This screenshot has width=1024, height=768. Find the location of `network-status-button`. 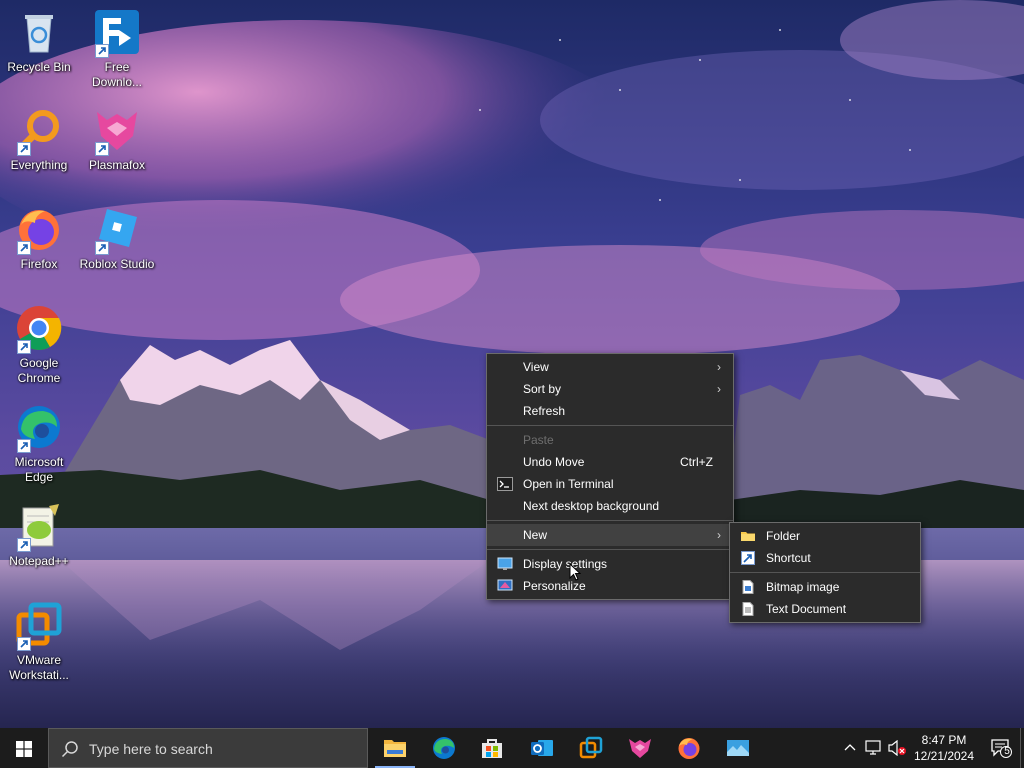

network-status-button is located at coordinates (874, 748).